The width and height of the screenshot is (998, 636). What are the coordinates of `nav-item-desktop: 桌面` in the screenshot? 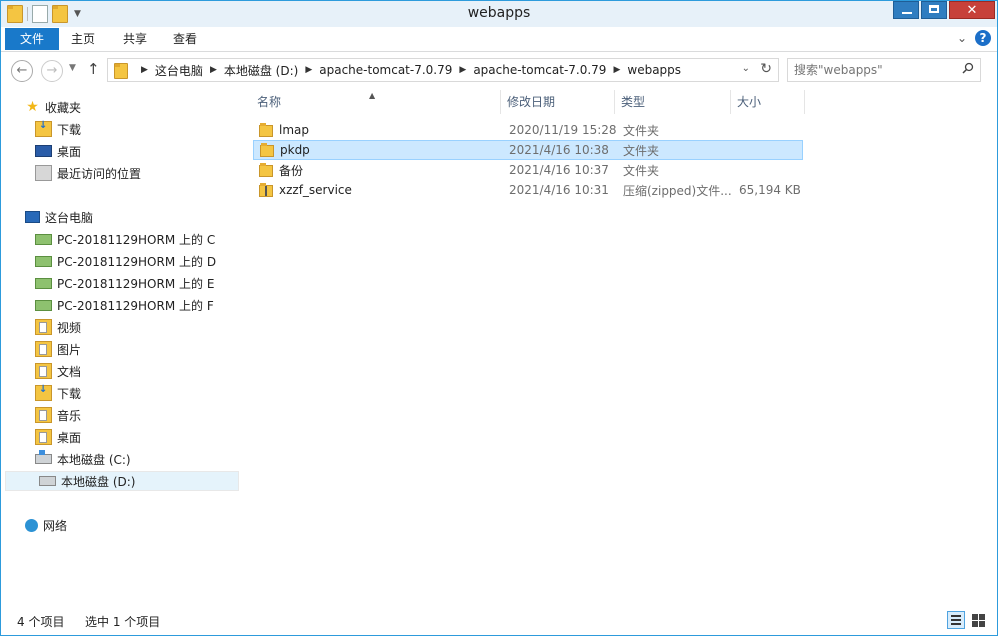 It's located at (137, 151).